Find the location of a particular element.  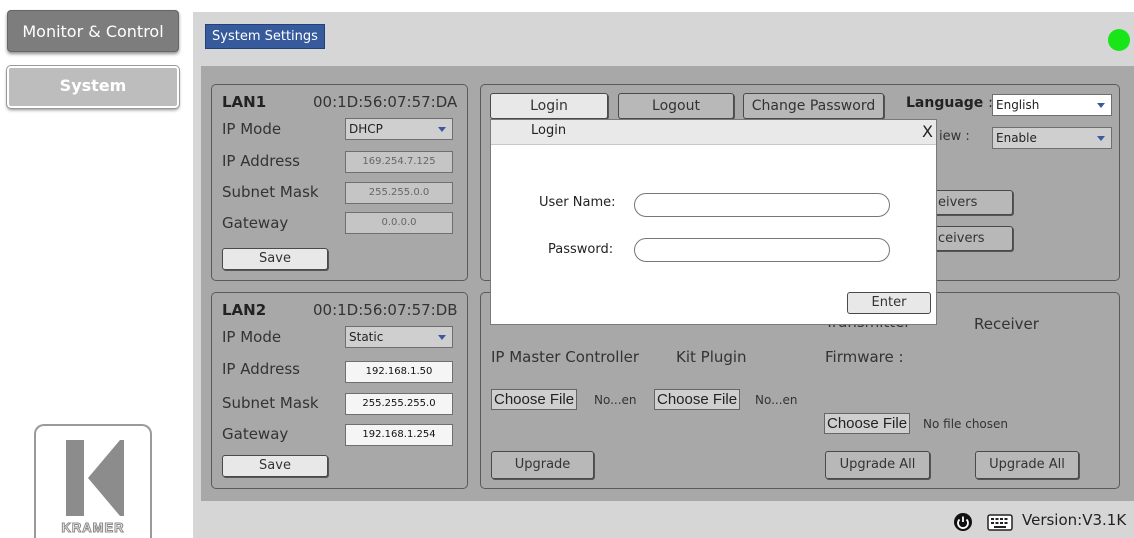

preview-label: iew : is located at coordinates (954, 136).